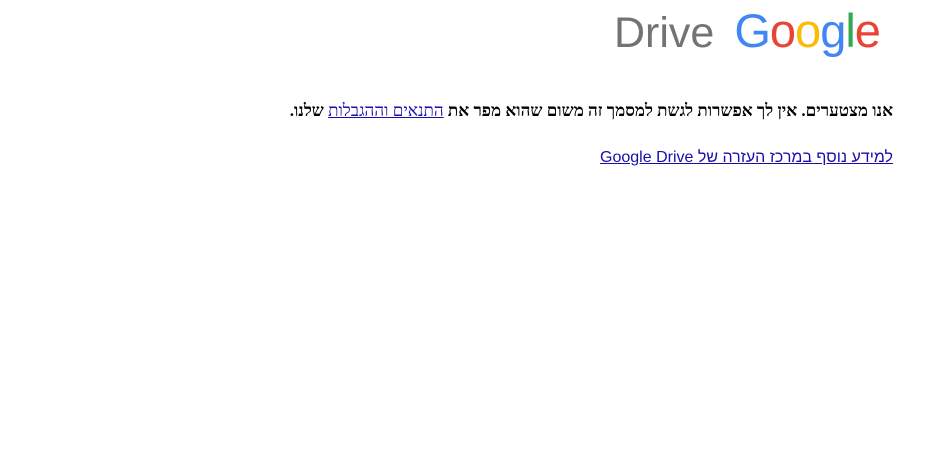  Describe the element at coordinates (867, 30) in the screenshot. I see `logo-letter: e` at that location.